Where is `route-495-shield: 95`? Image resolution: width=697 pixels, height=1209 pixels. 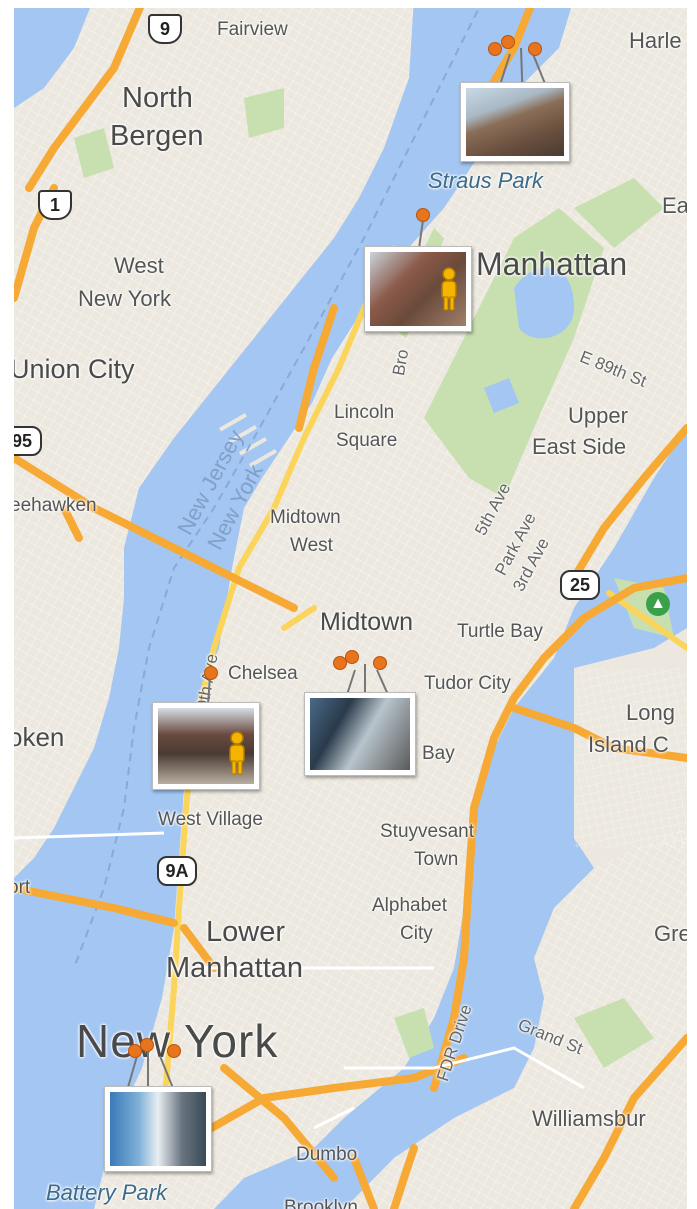
route-495-shield: 95 is located at coordinates (28, 441).